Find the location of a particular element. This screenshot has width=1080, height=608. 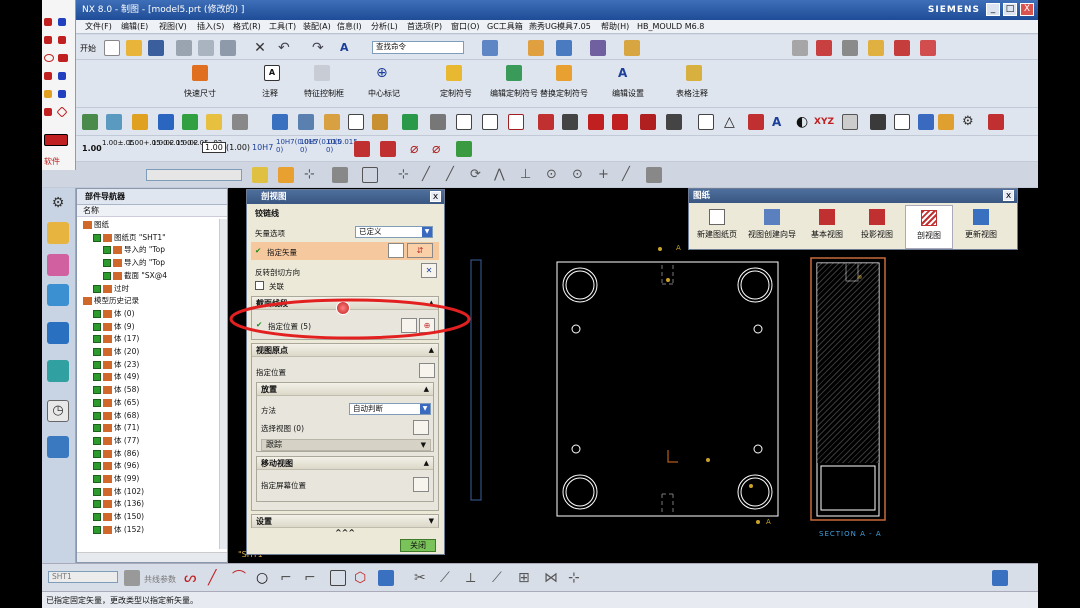

snap-1-icon is located at coordinates (260, 175).